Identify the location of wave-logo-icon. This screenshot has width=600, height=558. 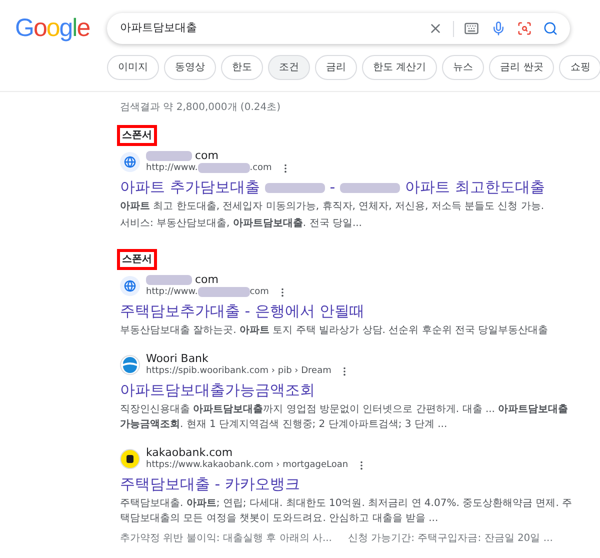
(130, 364).